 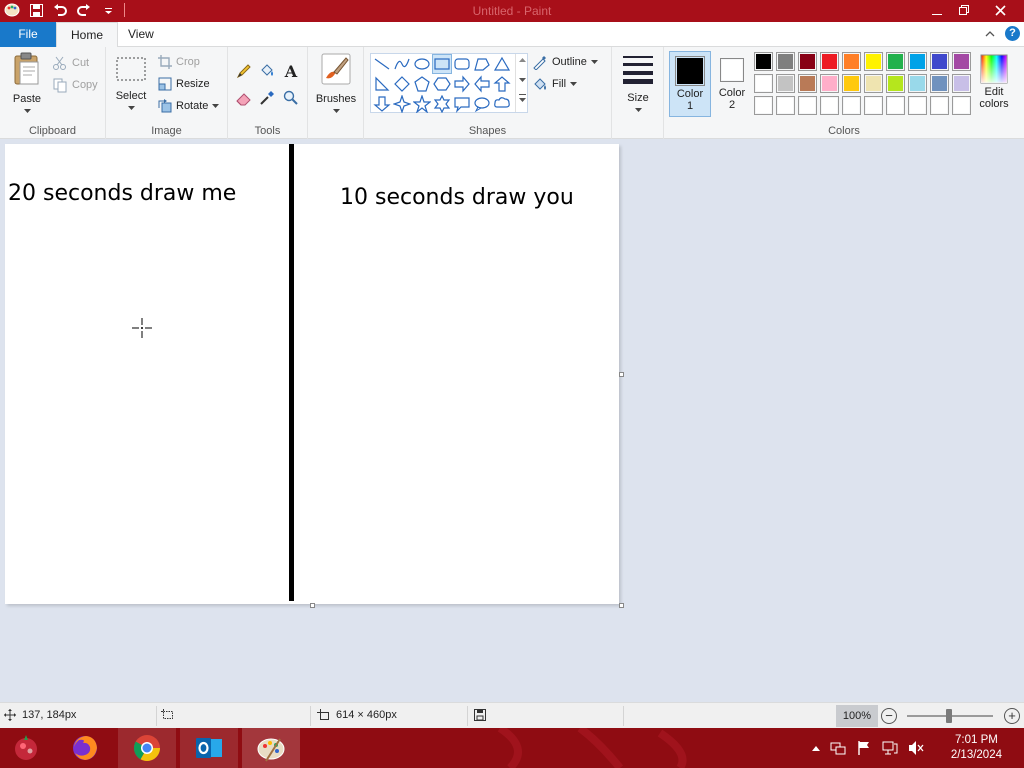 I want to click on resize-handle-right, so click(x=621, y=374).